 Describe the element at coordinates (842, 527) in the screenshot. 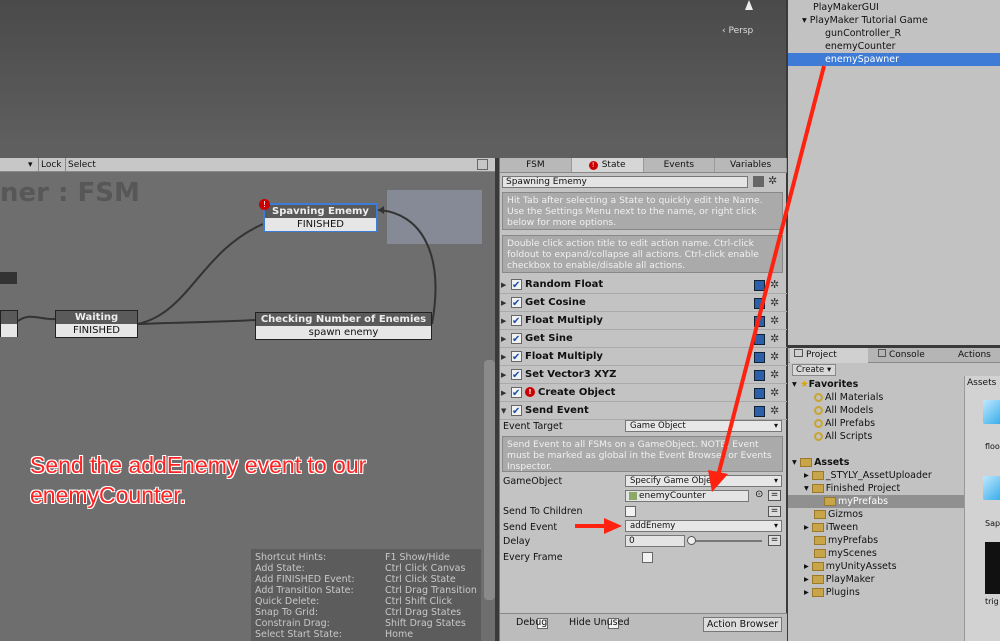

I see `folder-label: iTween` at that location.